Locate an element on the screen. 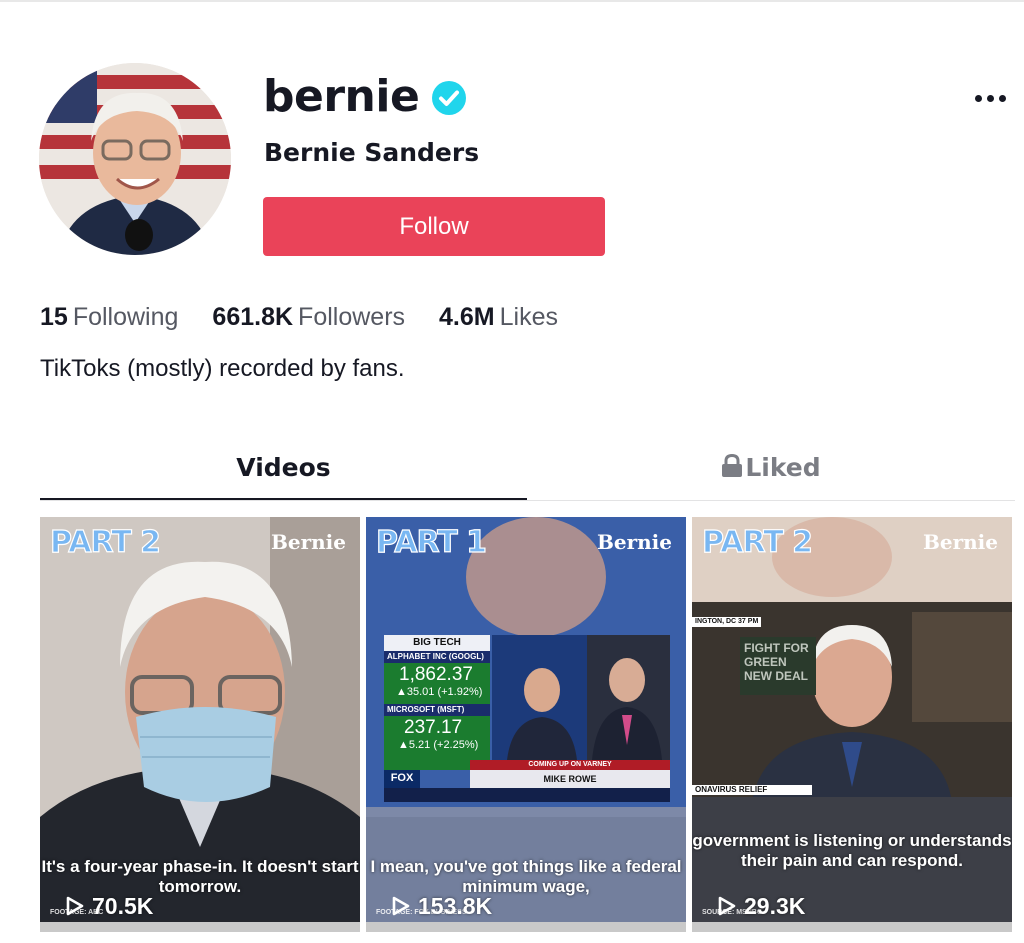 The width and height of the screenshot is (1024, 943). video-views: 153.8K is located at coordinates (442, 906).